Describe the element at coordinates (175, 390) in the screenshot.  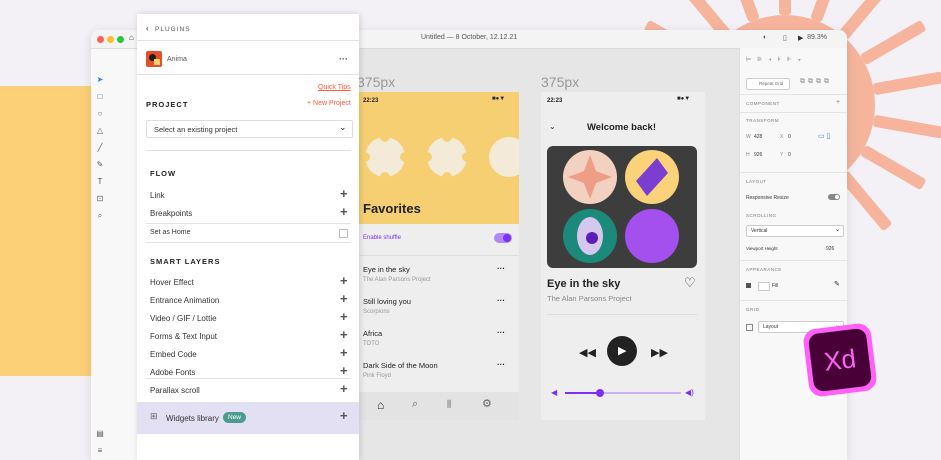
I see `smart-item-parallax-scroll: Parallax scroll` at that location.